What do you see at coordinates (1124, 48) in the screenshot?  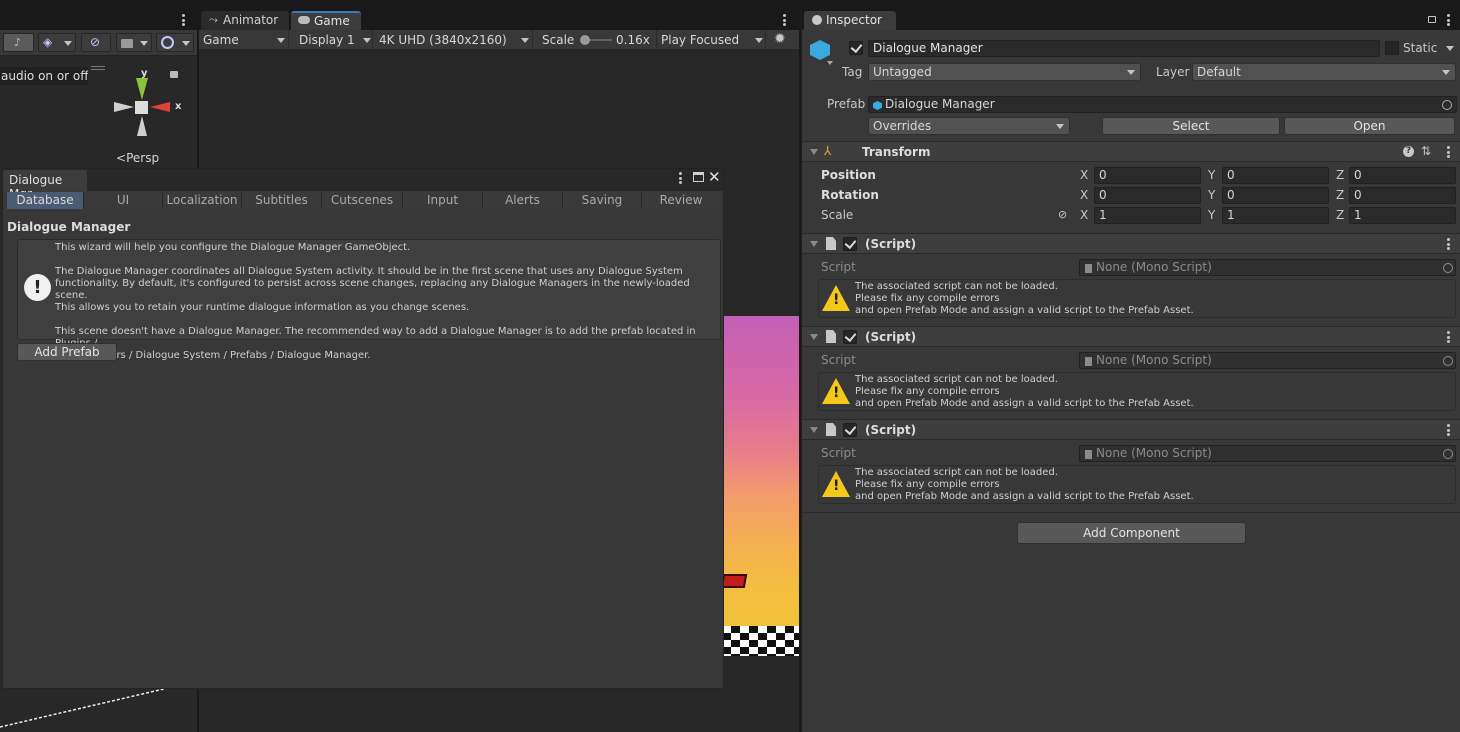 I see `object-name-field: Dialogue Manager` at bounding box center [1124, 48].